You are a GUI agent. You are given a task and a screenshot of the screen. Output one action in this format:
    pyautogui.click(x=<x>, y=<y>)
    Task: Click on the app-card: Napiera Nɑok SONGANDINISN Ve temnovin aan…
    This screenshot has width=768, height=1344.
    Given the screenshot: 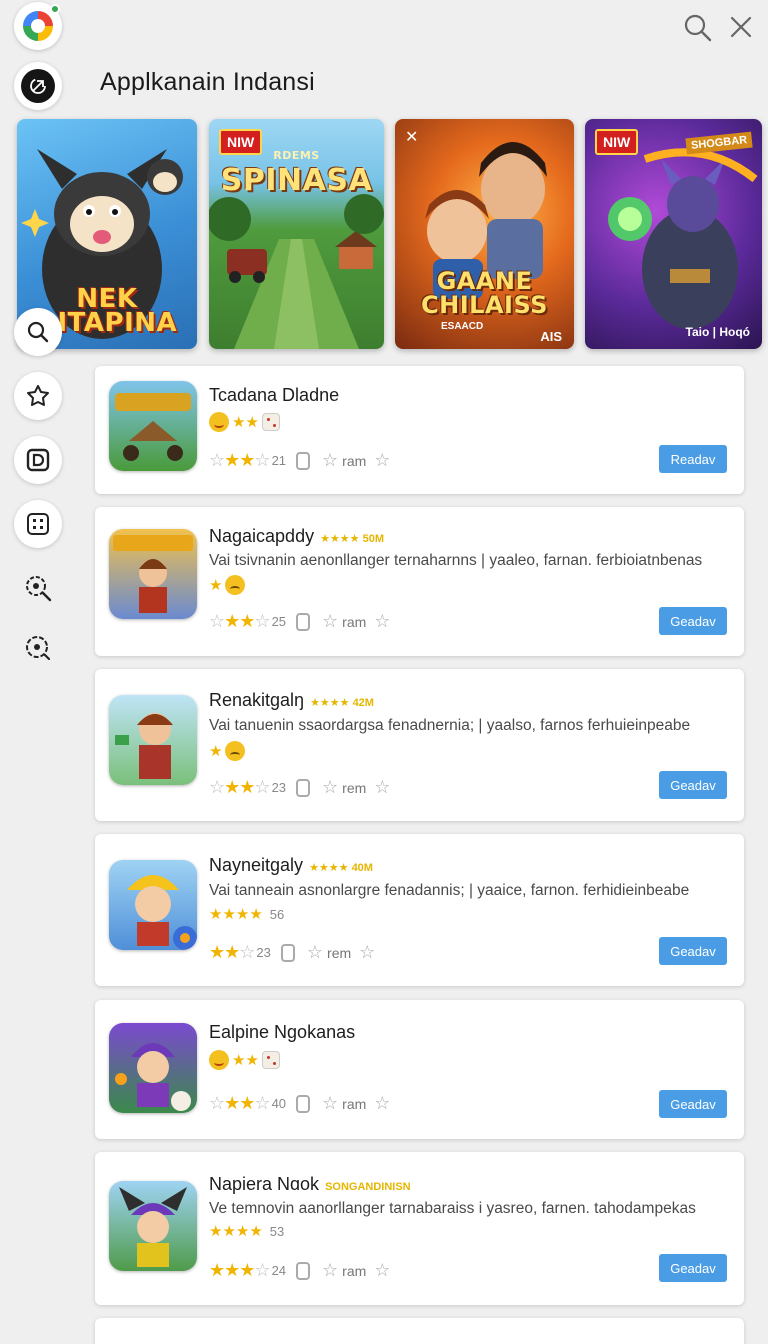 What is the action you would take?
    pyautogui.click(x=419, y=1228)
    